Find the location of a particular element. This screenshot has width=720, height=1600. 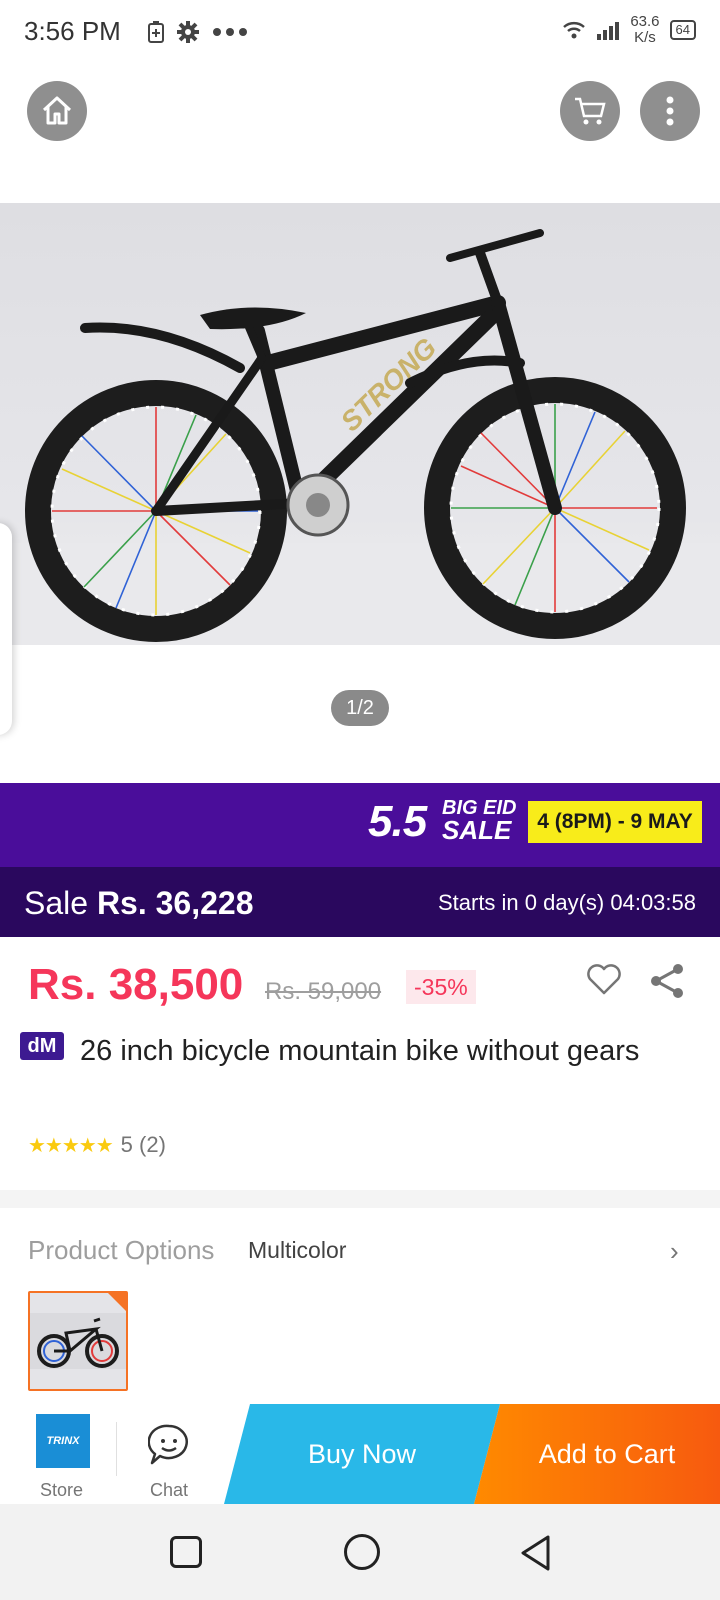

wifi-icon is located at coordinates (574, 30).